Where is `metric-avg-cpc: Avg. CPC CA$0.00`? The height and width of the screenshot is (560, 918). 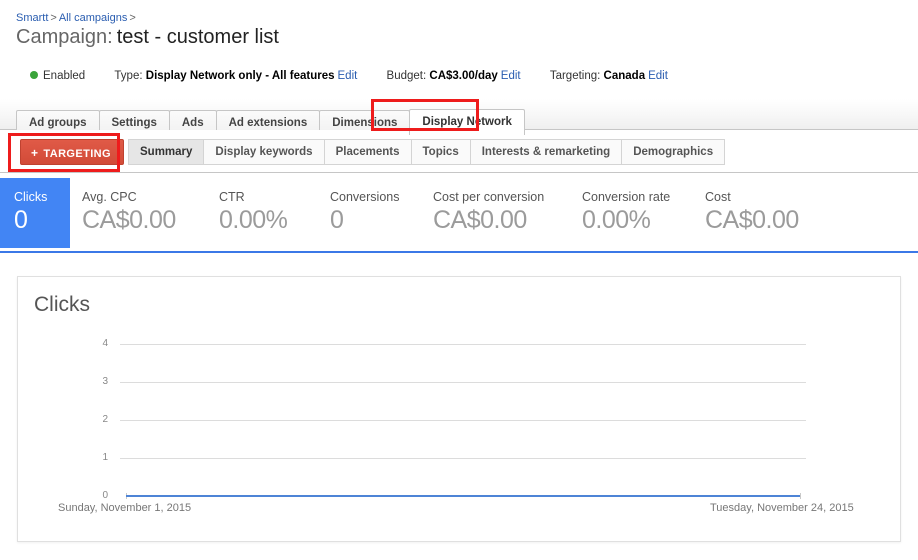 metric-avg-cpc: Avg. CPC CA$0.00 is located at coordinates (129, 213).